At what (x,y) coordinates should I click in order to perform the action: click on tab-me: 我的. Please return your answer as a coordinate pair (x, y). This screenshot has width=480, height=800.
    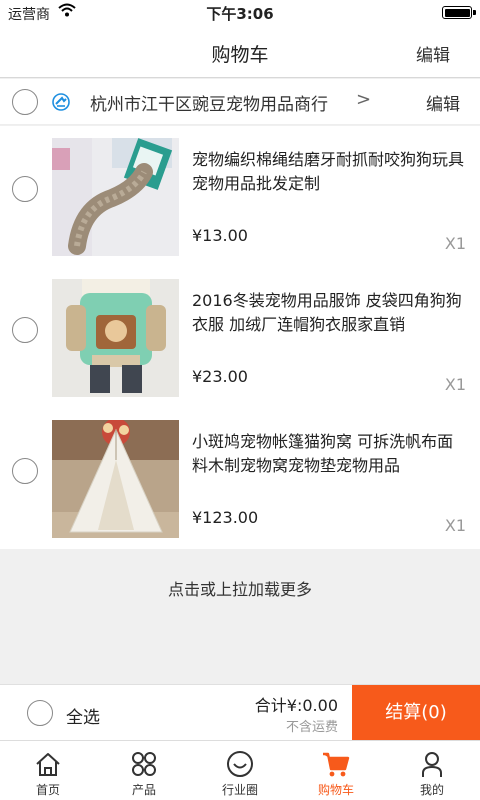
    Looking at the image, I should click on (432, 770).